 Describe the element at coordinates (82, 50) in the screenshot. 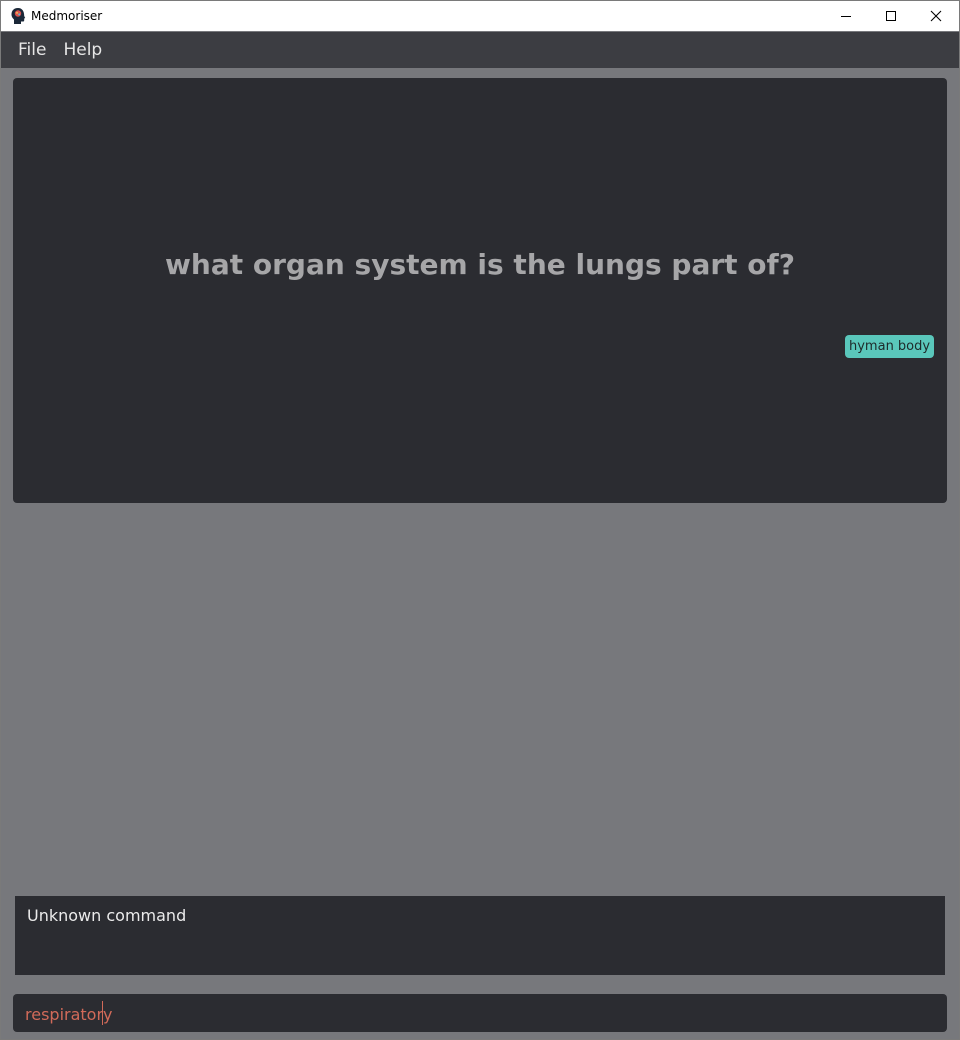

I see `menu-help: Help` at that location.